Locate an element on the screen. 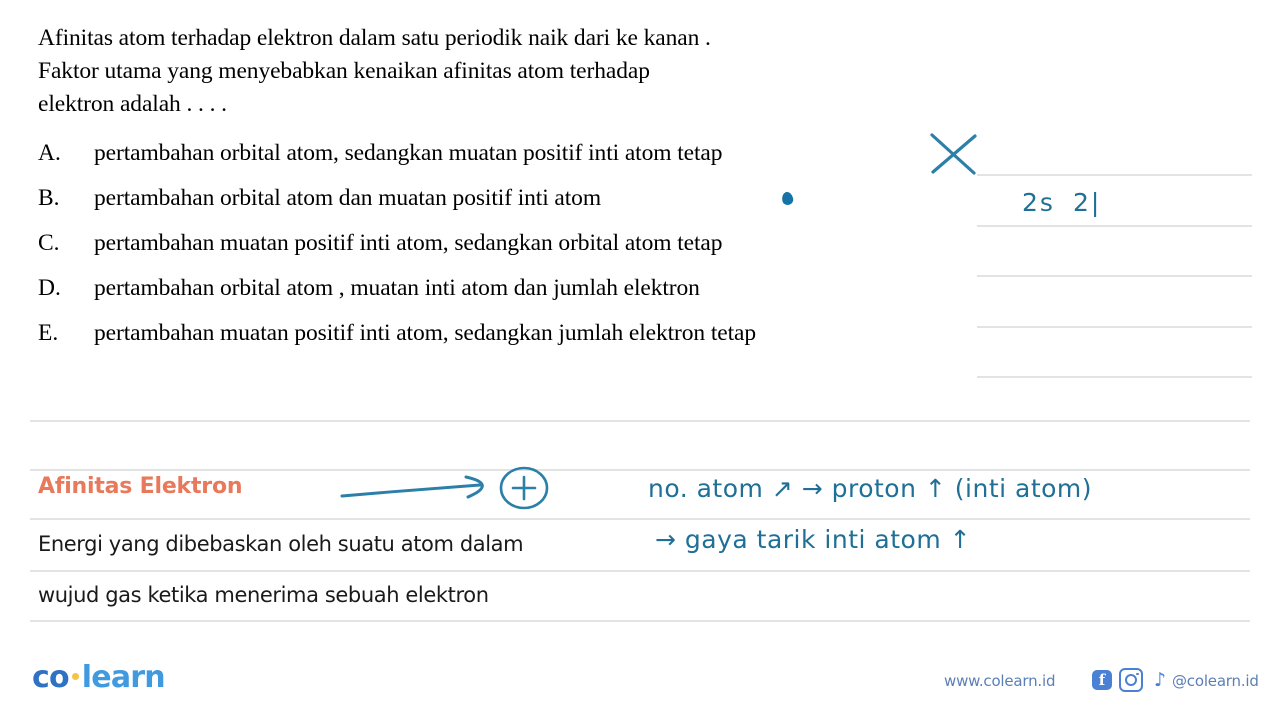 This screenshot has width=1280, height=720. facebook-icon: f is located at coordinates (1102, 680).